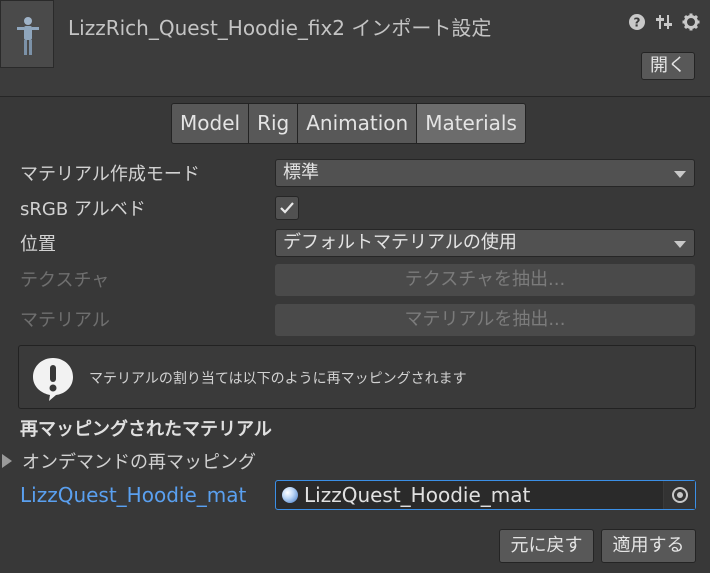 The image size is (710, 573). I want to click on location-label: 位置, so click(38, 244).